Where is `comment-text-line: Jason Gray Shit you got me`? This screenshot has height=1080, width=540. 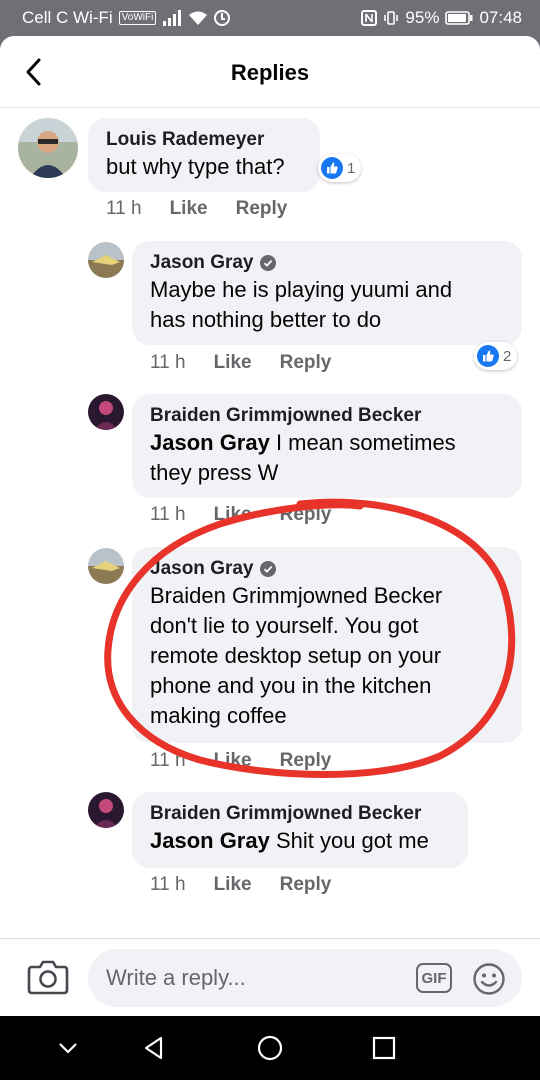
comment-text-line: Jason Gray Shit you got me is located at coordinates (300, 841).